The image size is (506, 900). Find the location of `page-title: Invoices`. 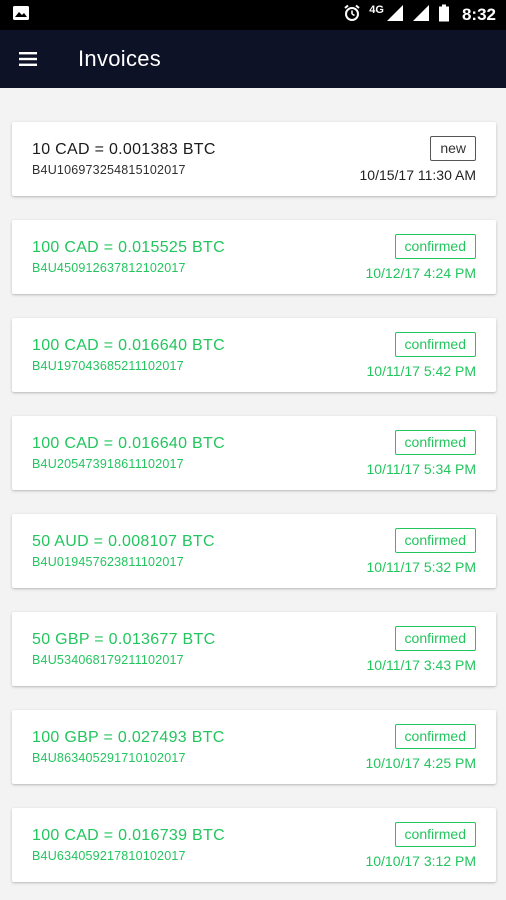

page-title: Invoices is located at coordinates (120, 58).